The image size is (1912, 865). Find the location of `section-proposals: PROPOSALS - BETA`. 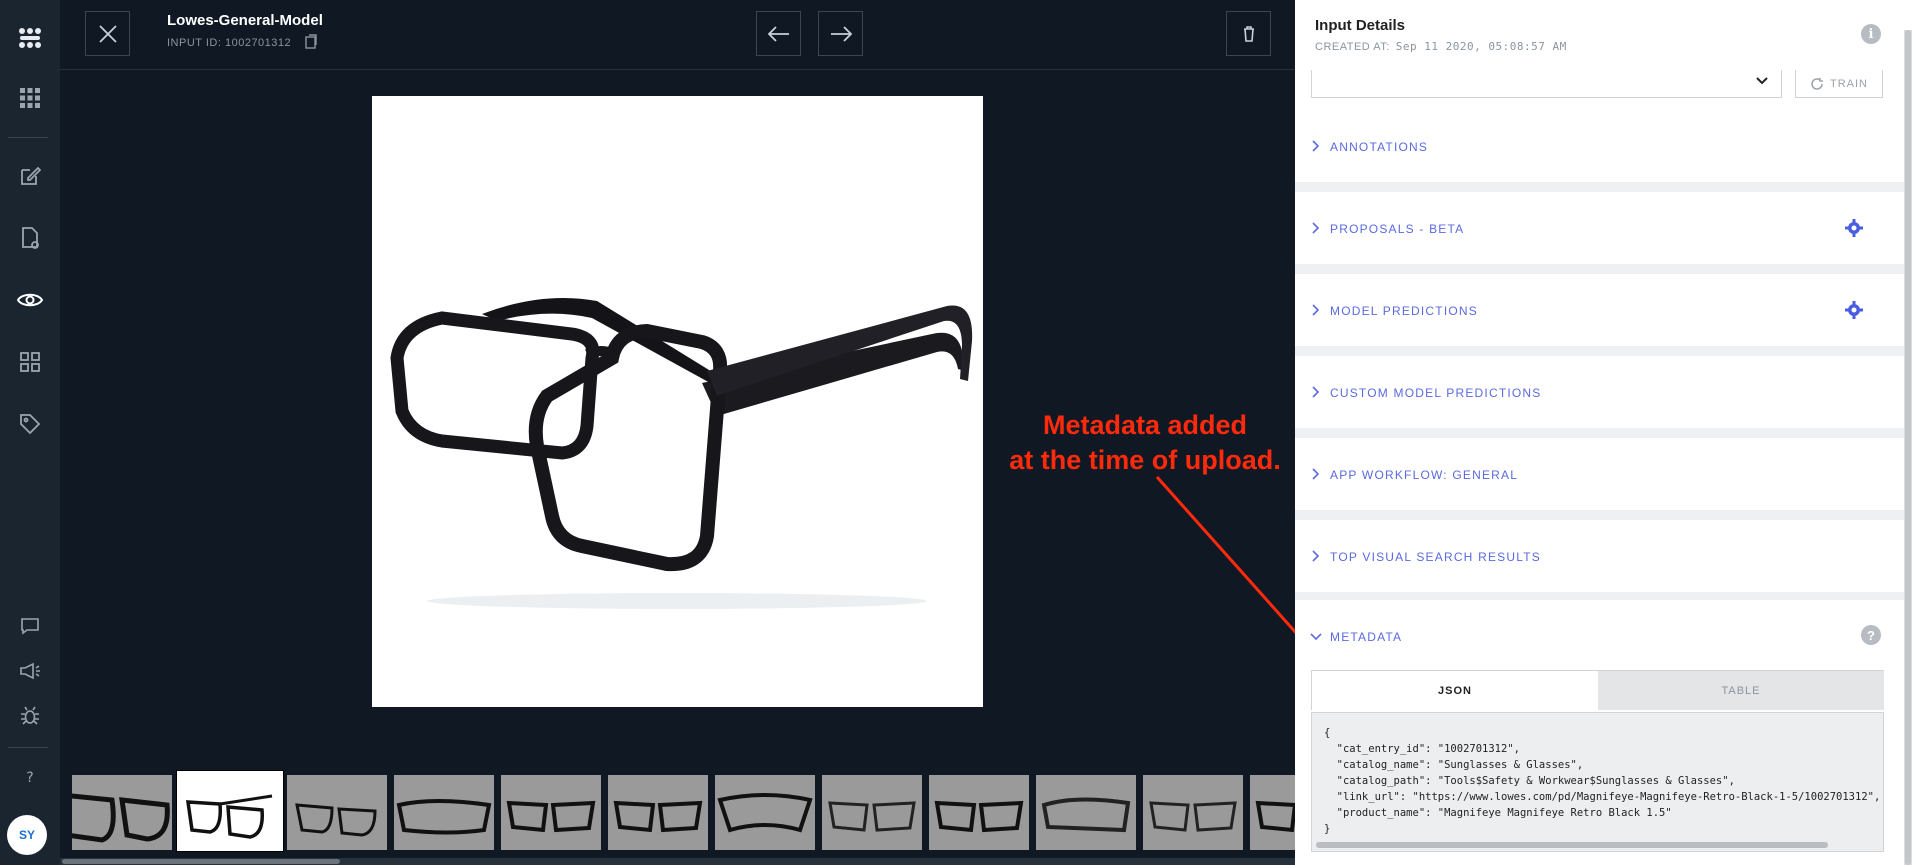

section-proposals: PROPOSALS - BETA is located at coordinates (1600, 228).